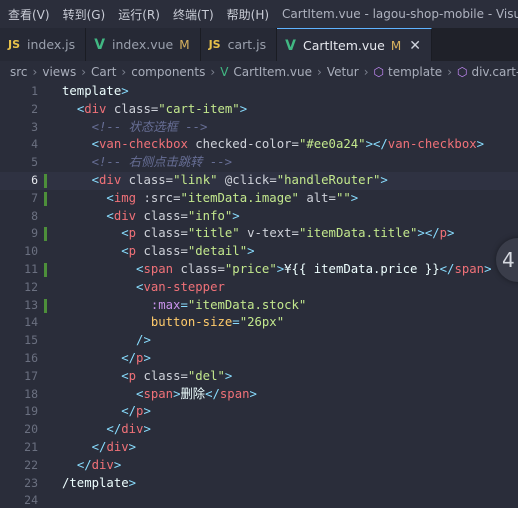 Image resolution: width=518 pixels, height=508 pixels. Describe the element at coordinates (343, 72) in the screenshot. I see `breadcrumb-vetur: Vetur` at that location.